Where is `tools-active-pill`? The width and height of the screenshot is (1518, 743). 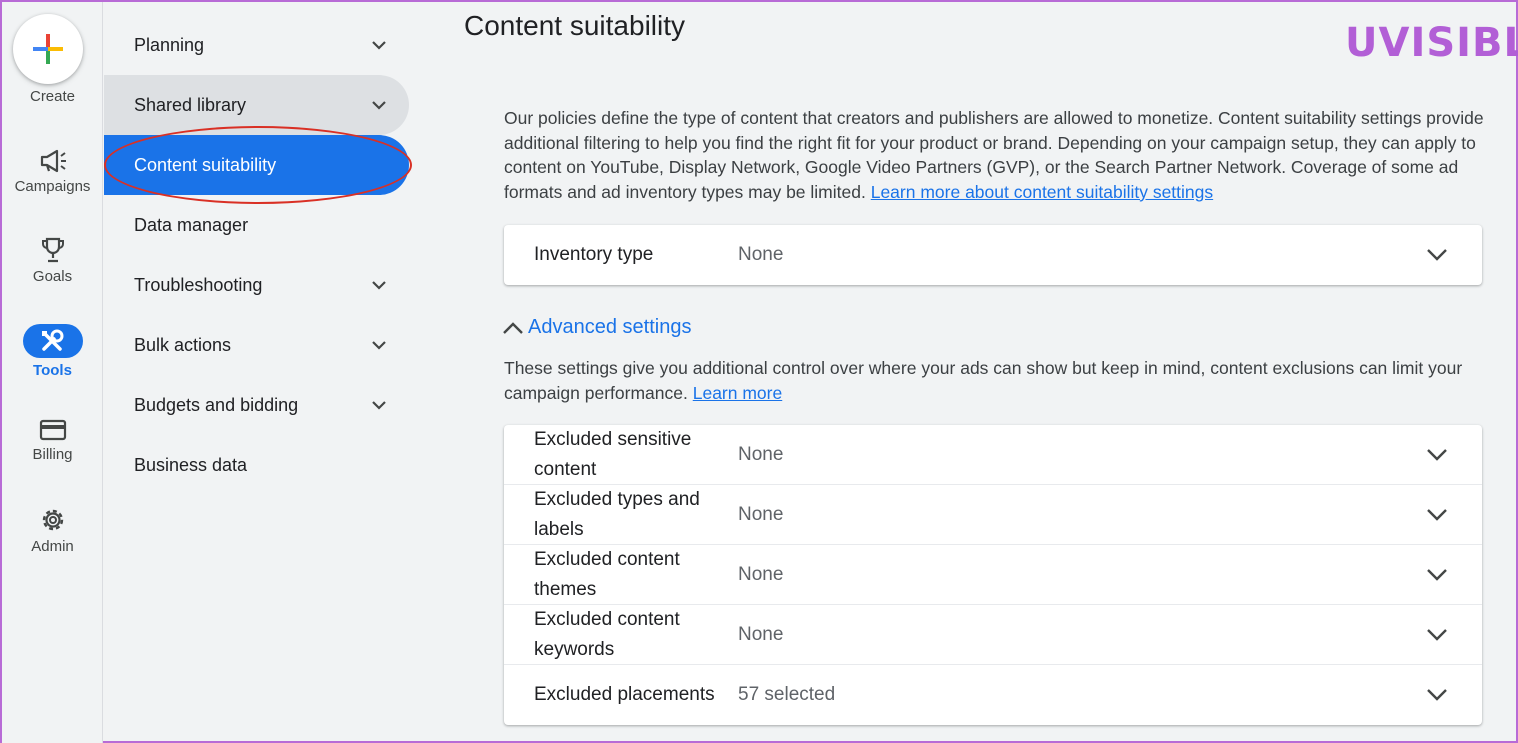 tools-active-pill is located at coordinates (52, 341).